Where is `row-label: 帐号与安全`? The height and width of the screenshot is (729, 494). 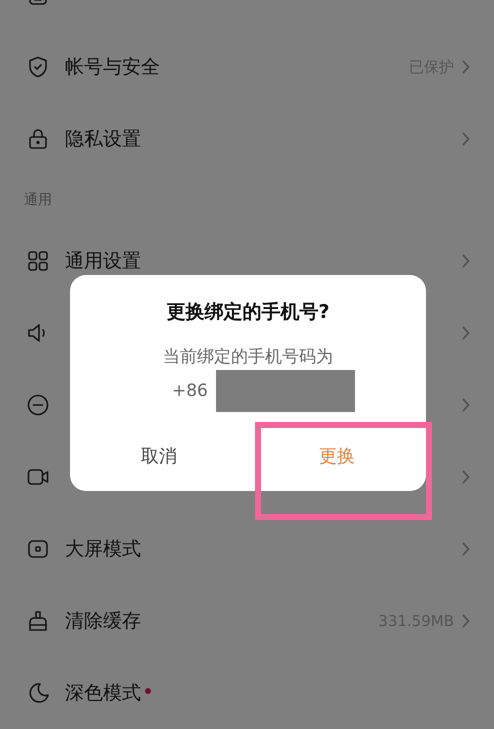
row-label: 帐号与安全 is located at coordinates (112, 67).